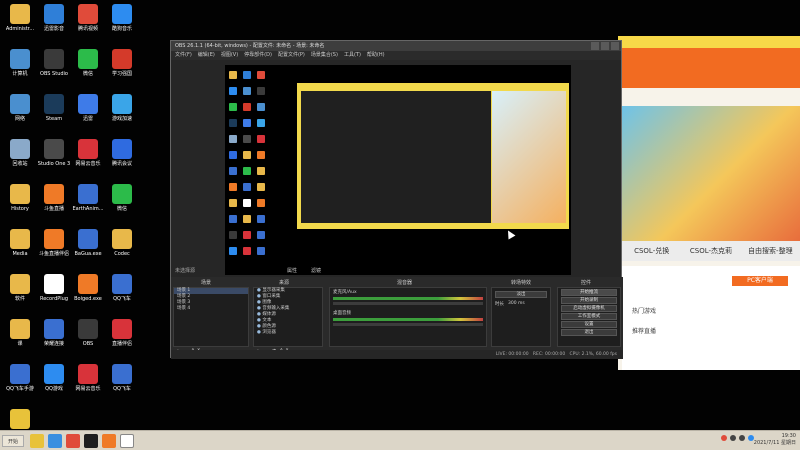  What do you see at coordinates (20, 292) in the screenshot?
I see `desktop-icon: 软件` at bounding box center [20, 292].